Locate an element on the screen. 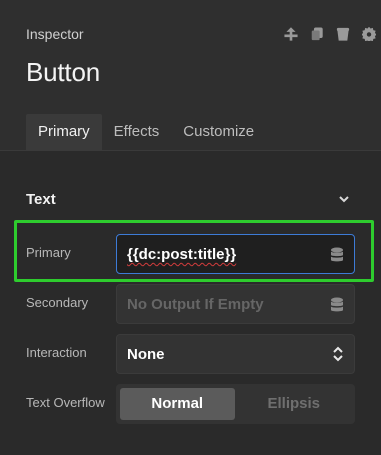  overflow-normal-button: Normal is located at coordinates (177, 404).